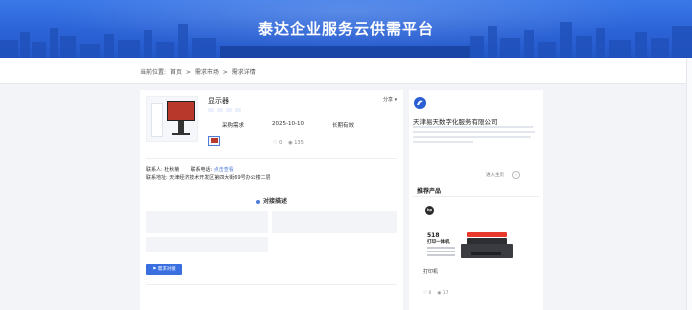  What do you see at coordinates (438, 242) in the screenshot?
I see `product-type-label: 打印一体机` at bounding box center [438, 242].